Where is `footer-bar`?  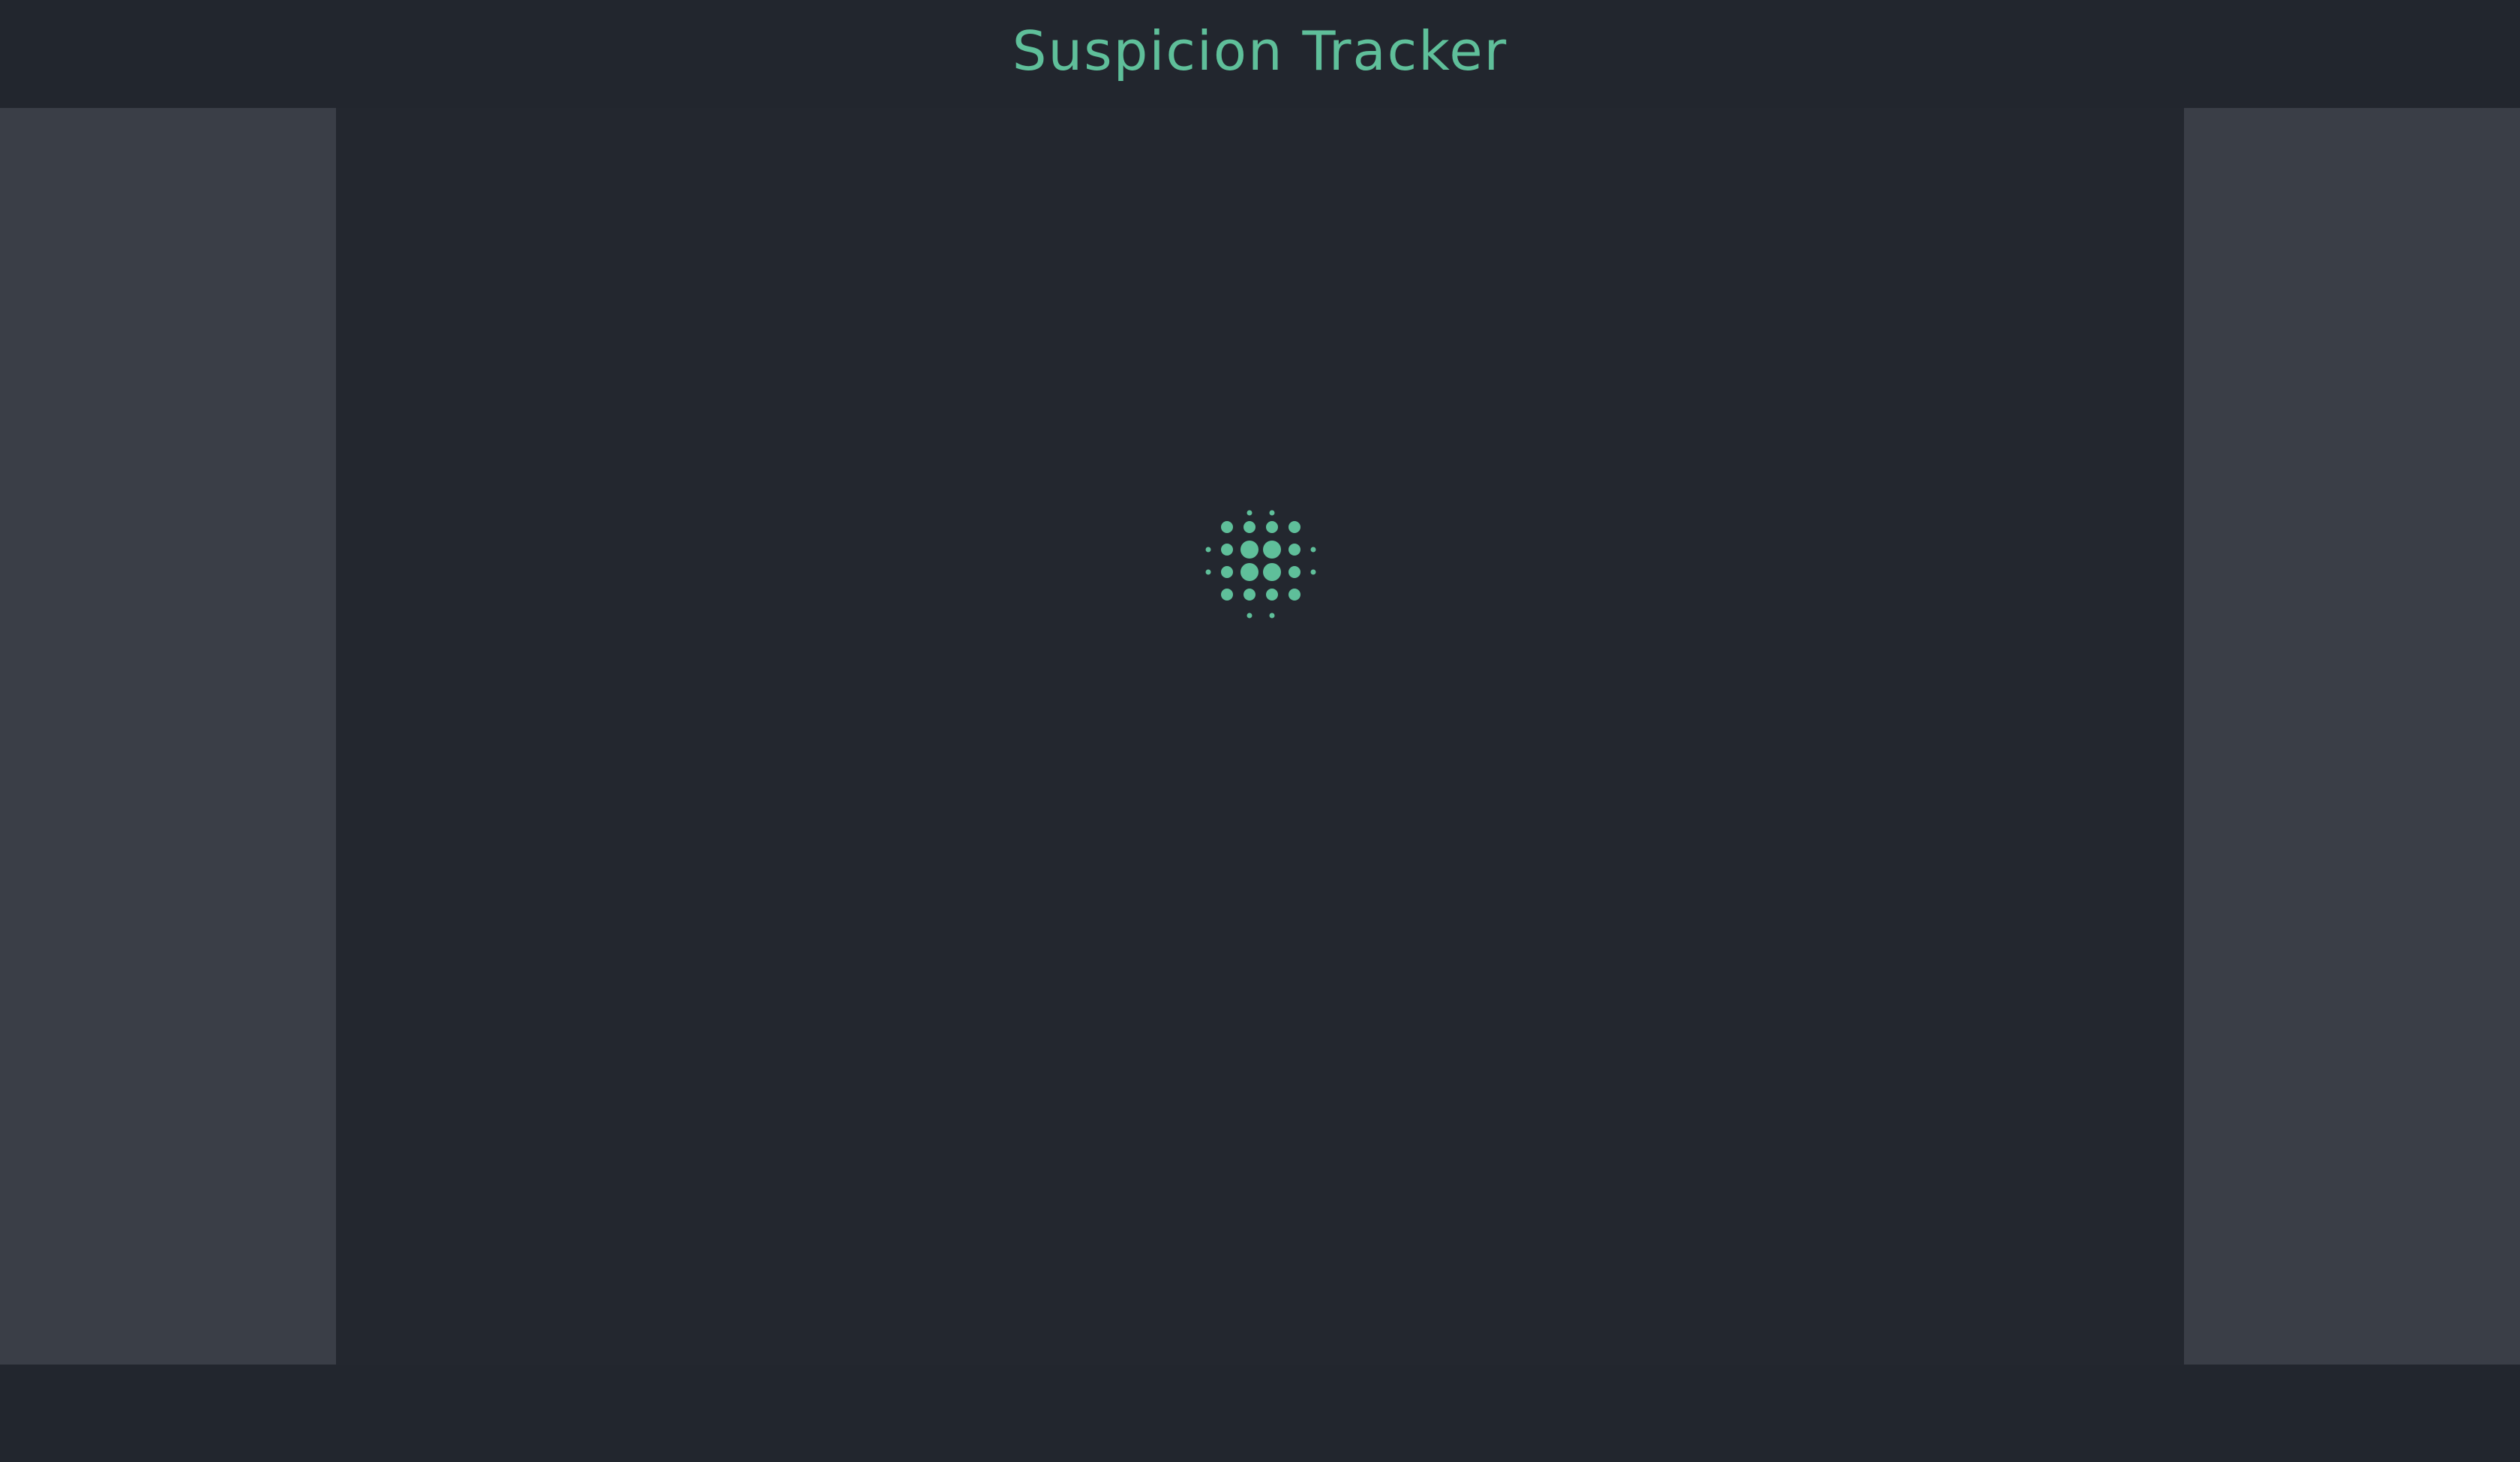 footer-bar is located at coordinates (1260, 1413).